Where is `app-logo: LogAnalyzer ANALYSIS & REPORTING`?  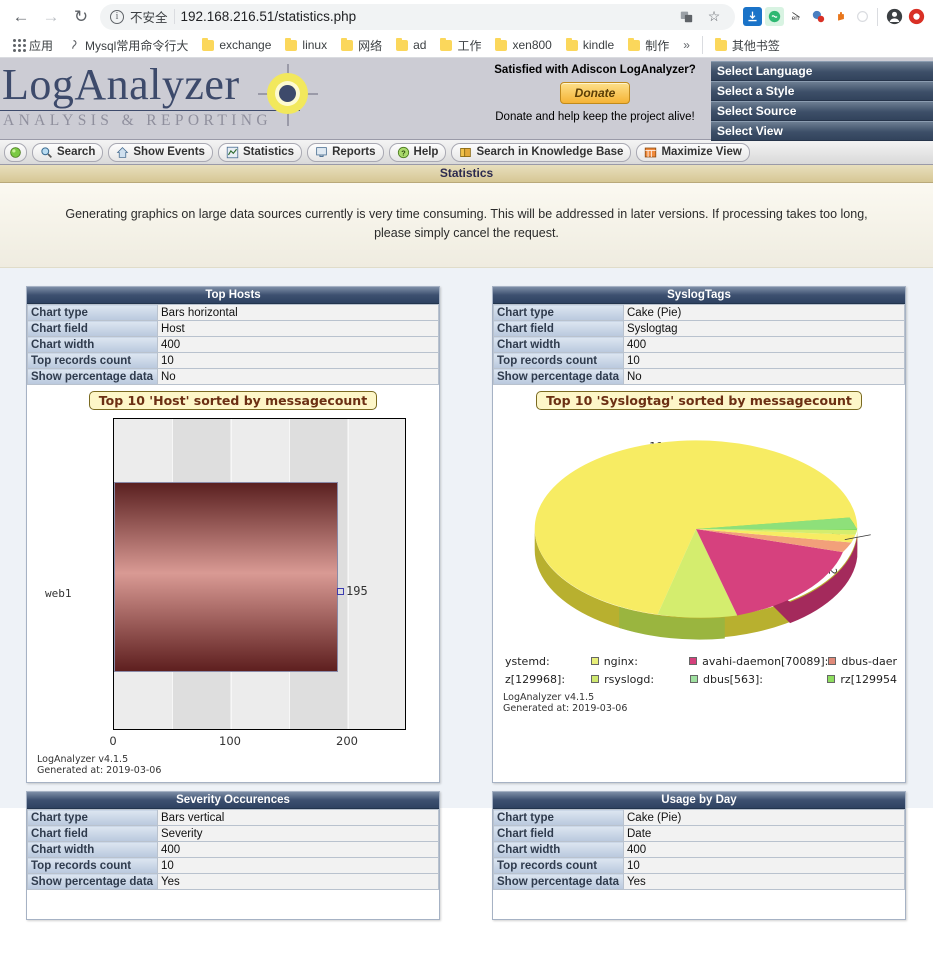
app-logo: LogAnalyzer ANALYSIS & REPORTING is located at coordinates (150, 95).